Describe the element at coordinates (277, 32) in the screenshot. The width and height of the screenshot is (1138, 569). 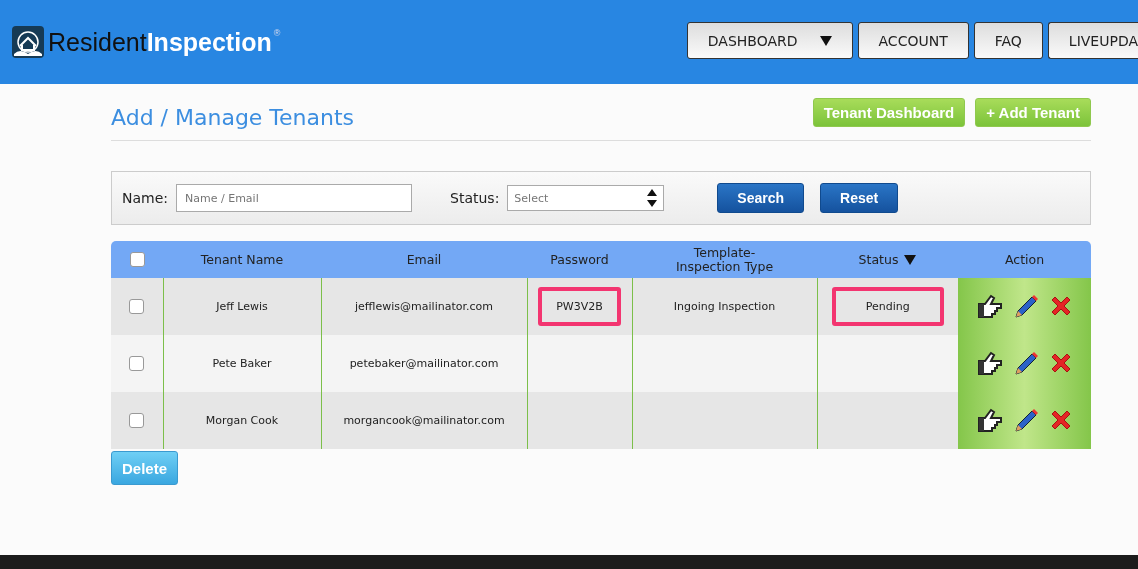
I see `registered-mark: ®` at that location.